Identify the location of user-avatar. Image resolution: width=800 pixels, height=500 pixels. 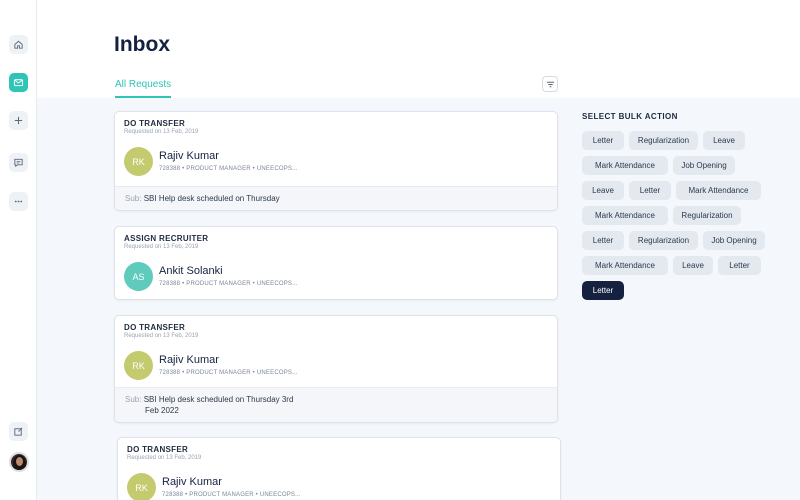
(19, 462).